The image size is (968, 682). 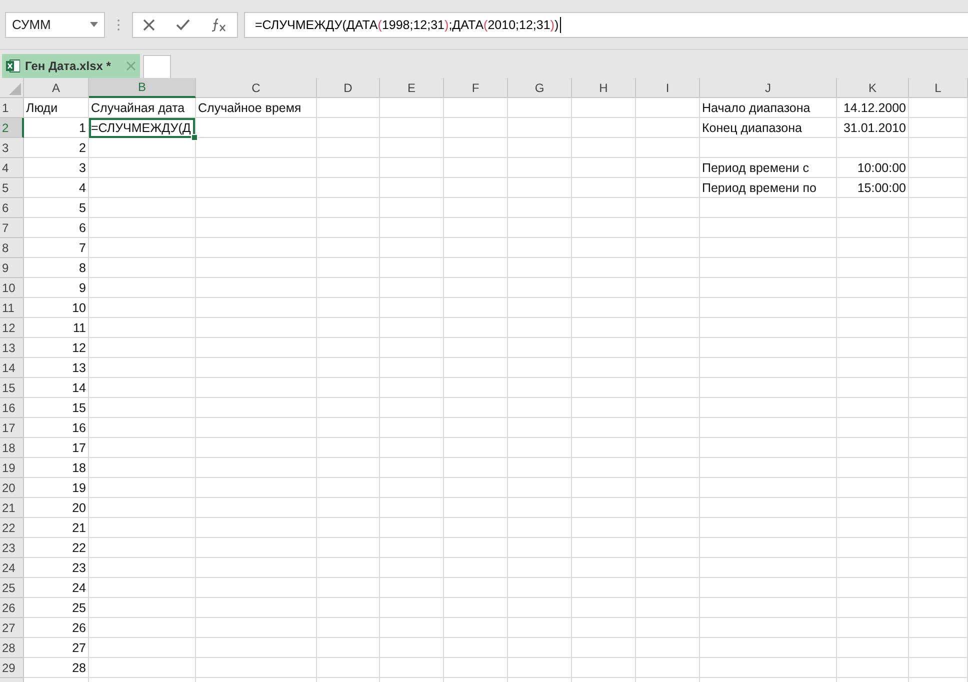 I want to click on row-header: 4, so click(x=12, y=168).